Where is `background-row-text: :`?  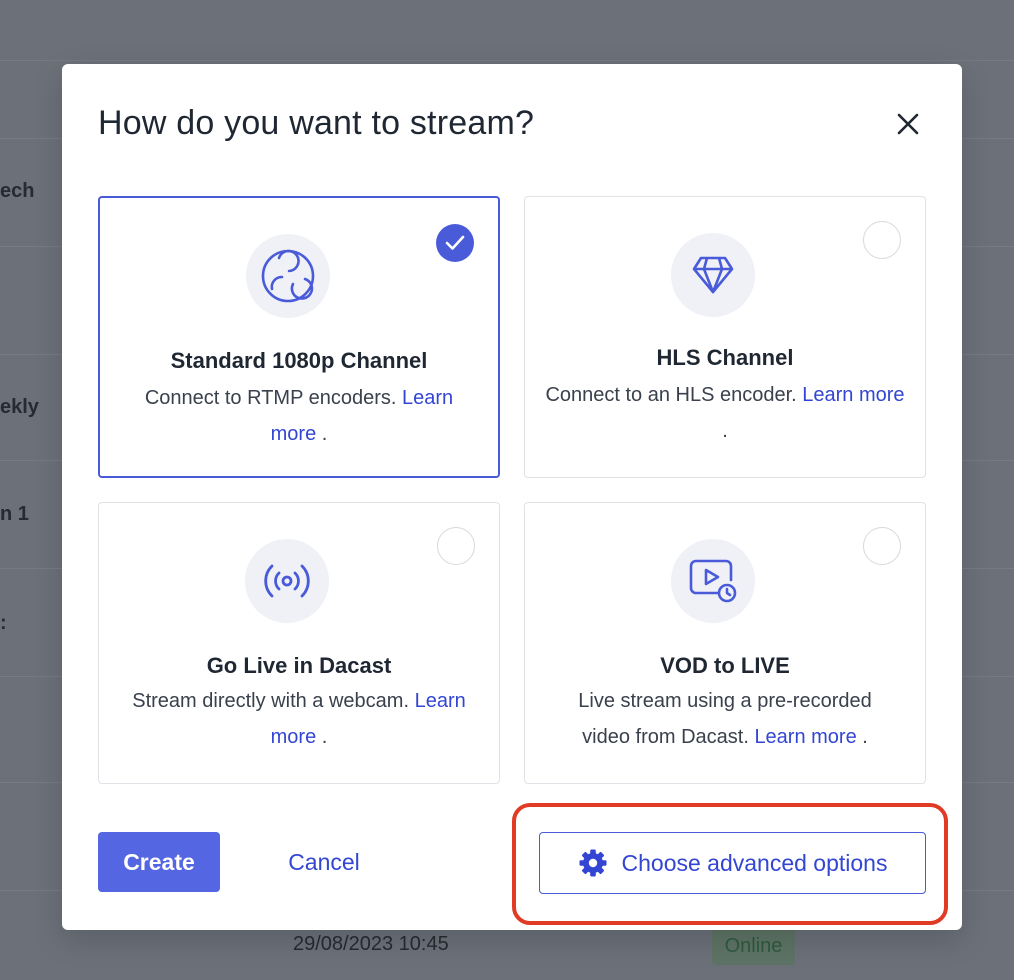
background-row-text: : is located at coordinates (3, 623).